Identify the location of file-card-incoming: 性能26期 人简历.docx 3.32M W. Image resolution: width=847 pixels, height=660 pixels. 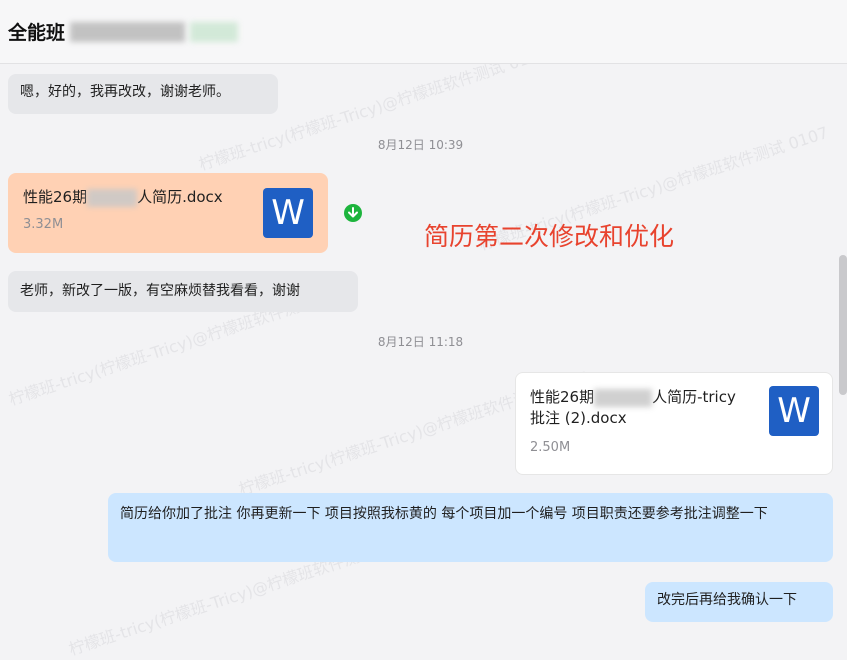
(168, 213).